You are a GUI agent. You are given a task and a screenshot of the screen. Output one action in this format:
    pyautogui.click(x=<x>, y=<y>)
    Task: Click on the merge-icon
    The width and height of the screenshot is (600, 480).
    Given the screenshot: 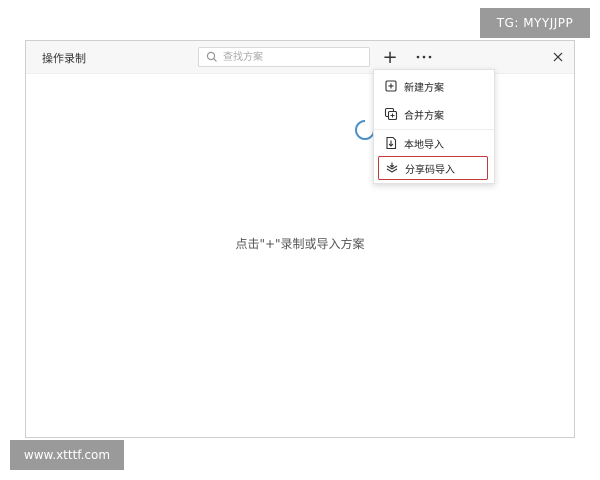 What is the action you would take?
    pyautogui.click(x=391, y=114)
    